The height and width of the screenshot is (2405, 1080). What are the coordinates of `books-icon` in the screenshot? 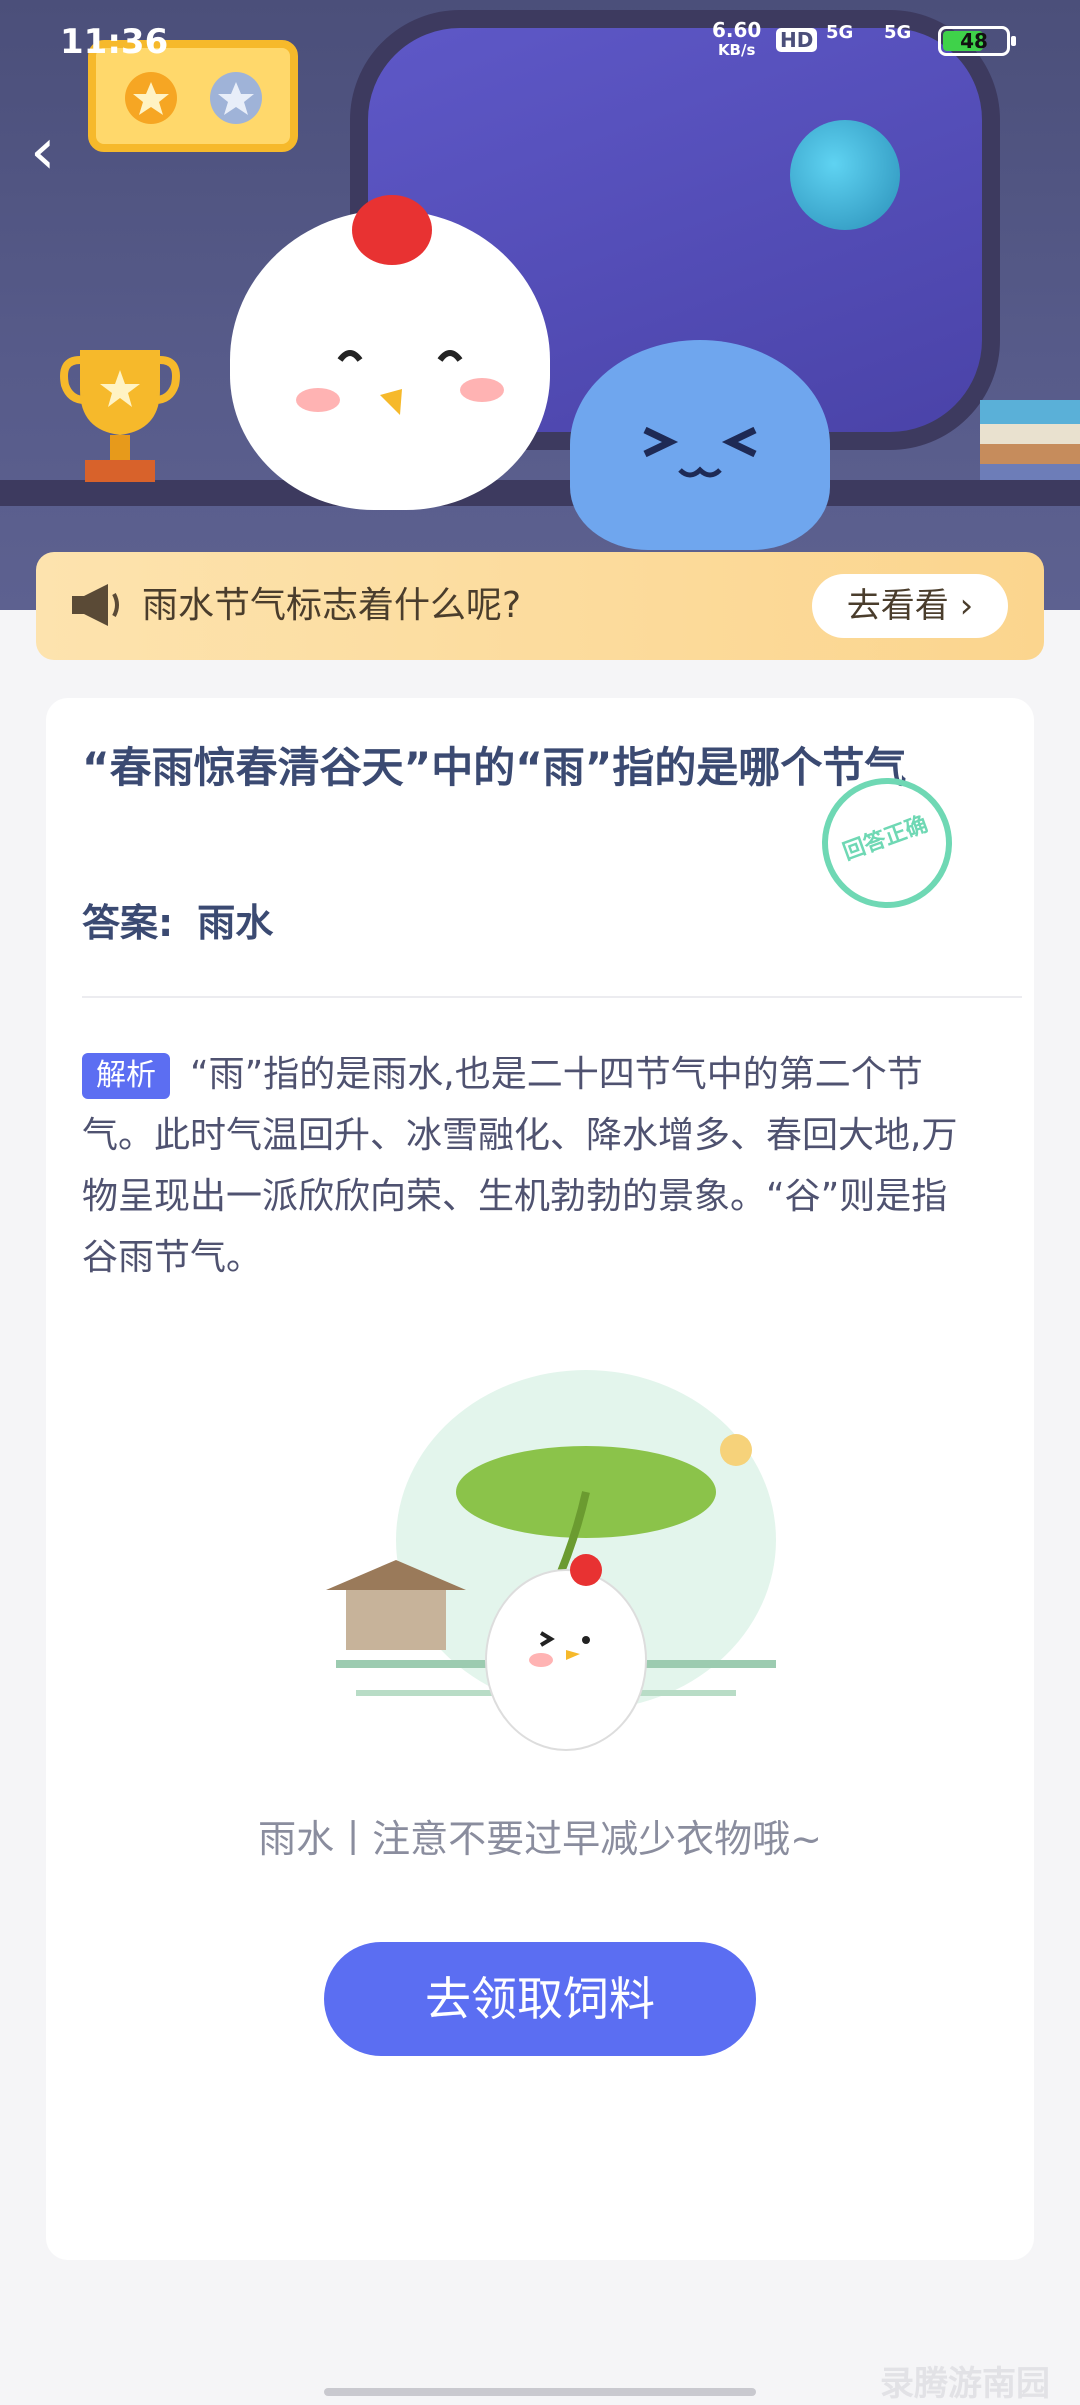 It's located at (1030, 440).